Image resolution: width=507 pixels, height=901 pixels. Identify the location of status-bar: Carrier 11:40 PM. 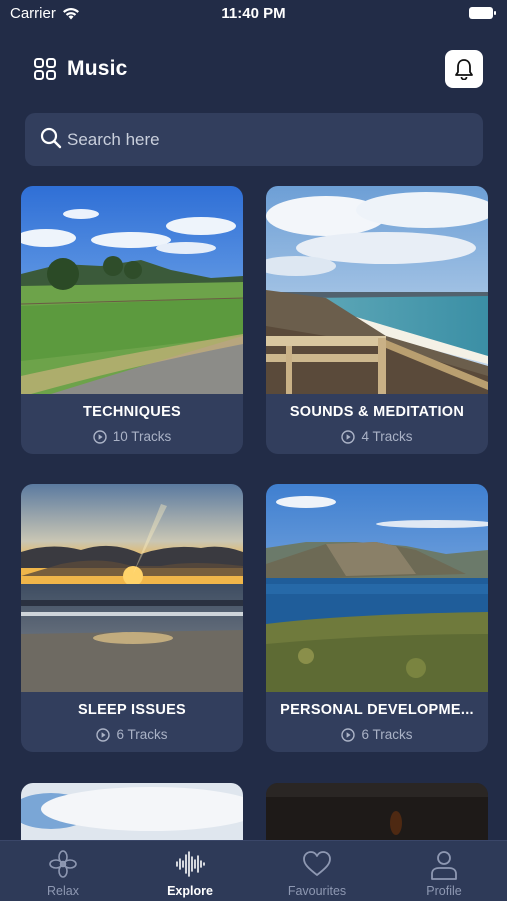
(253, 14).